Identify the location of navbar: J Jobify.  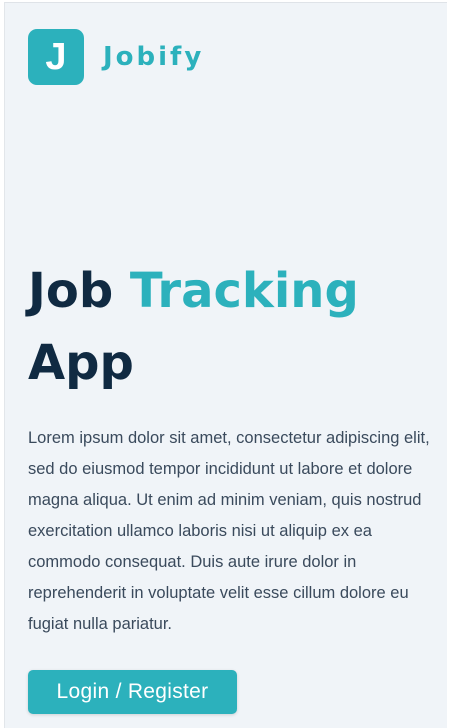
(116, 57).